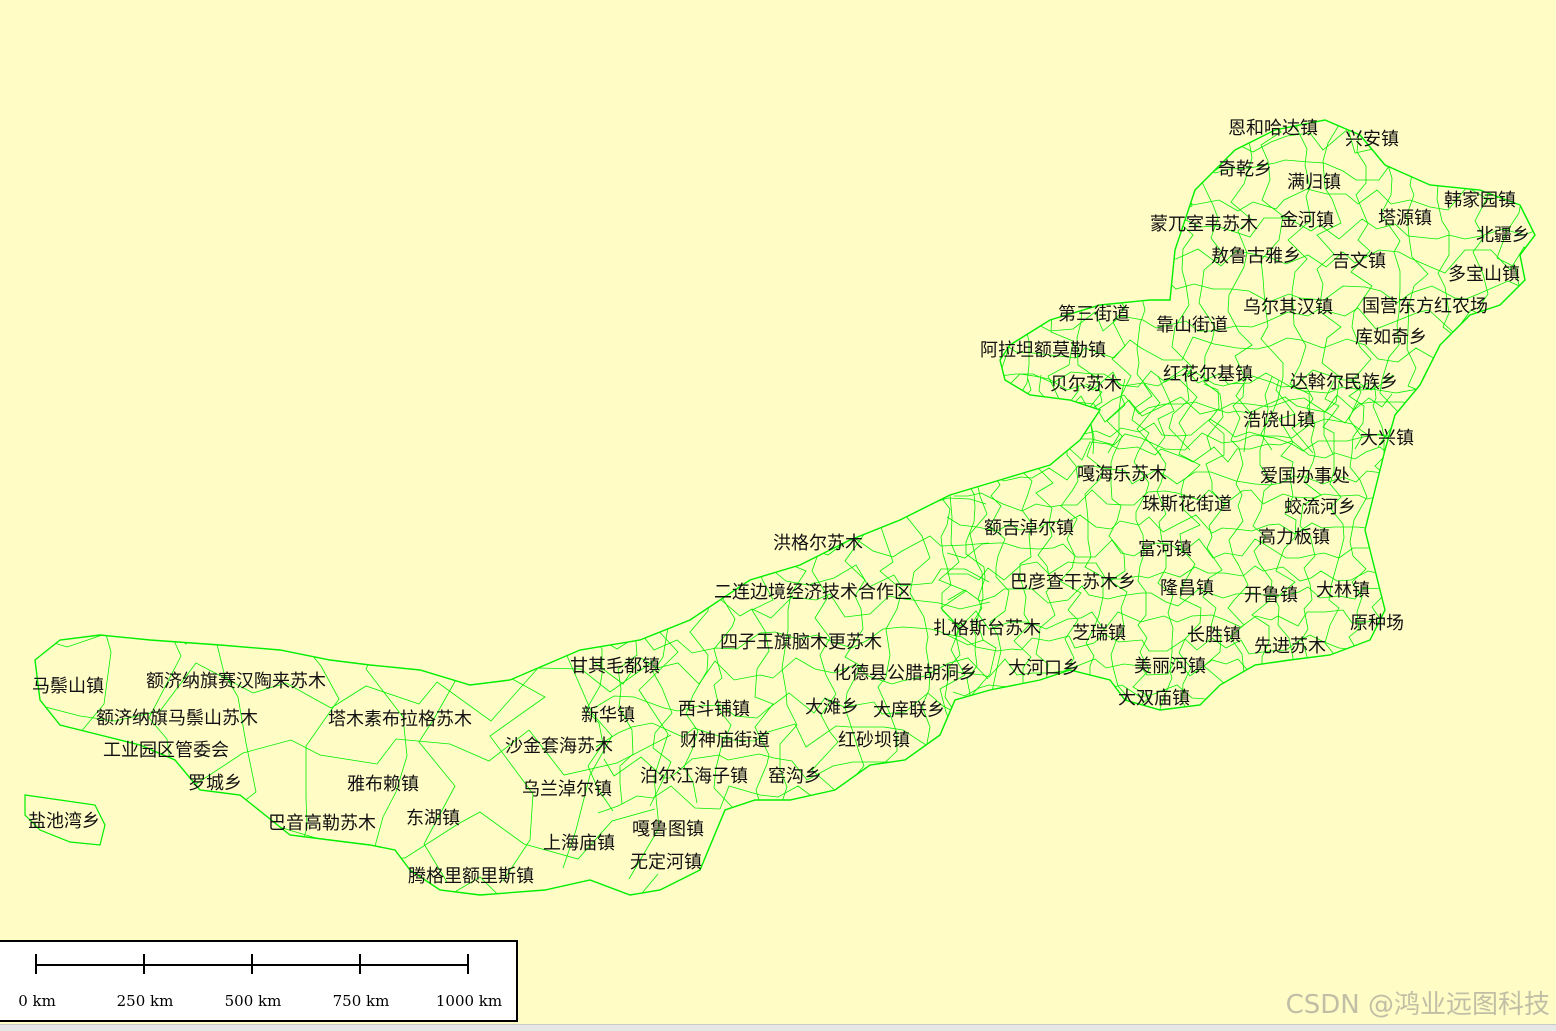  I want to click on scale-label-0: 0 km, so click(37, 1001).